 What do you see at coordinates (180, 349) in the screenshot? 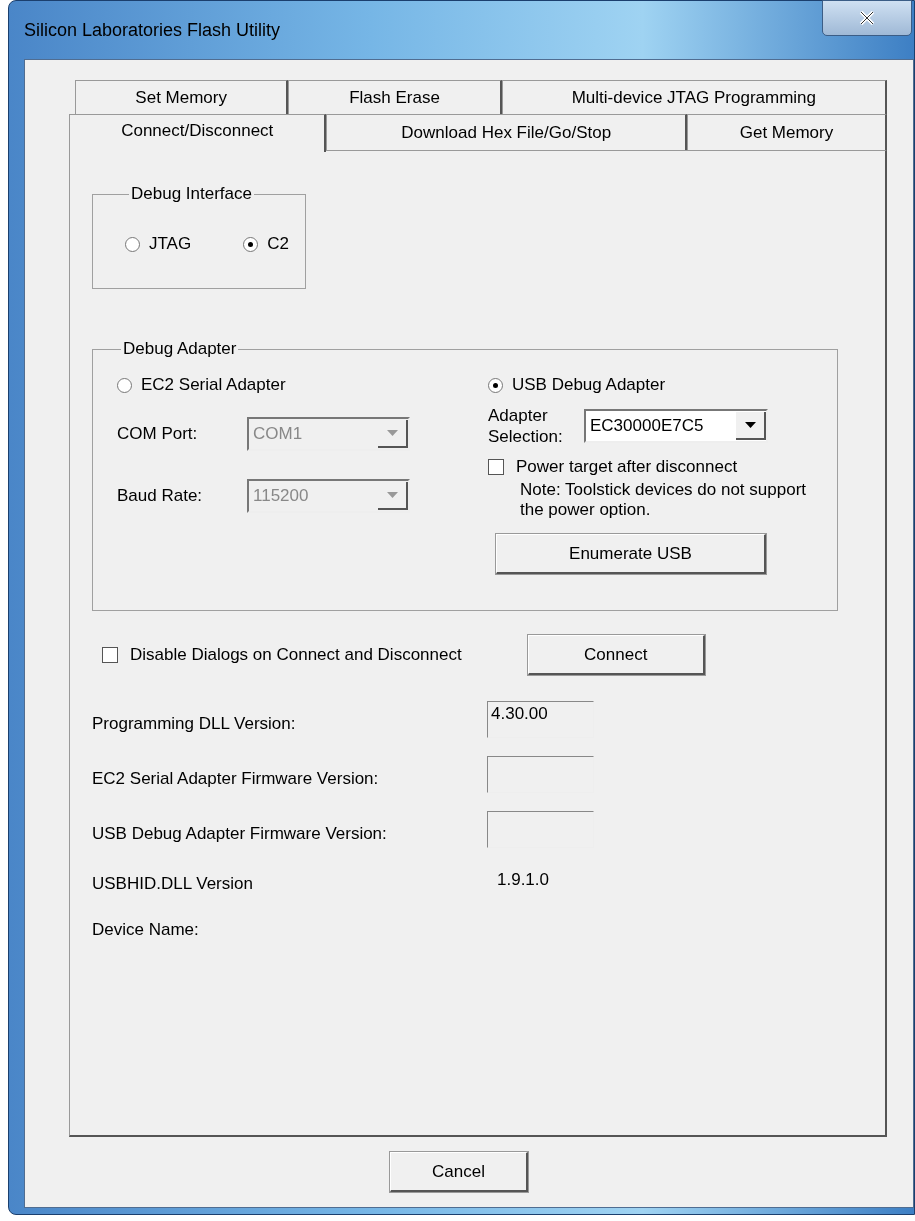
I see `group-title: Debug Adapter` at bounding box center [180, 349].